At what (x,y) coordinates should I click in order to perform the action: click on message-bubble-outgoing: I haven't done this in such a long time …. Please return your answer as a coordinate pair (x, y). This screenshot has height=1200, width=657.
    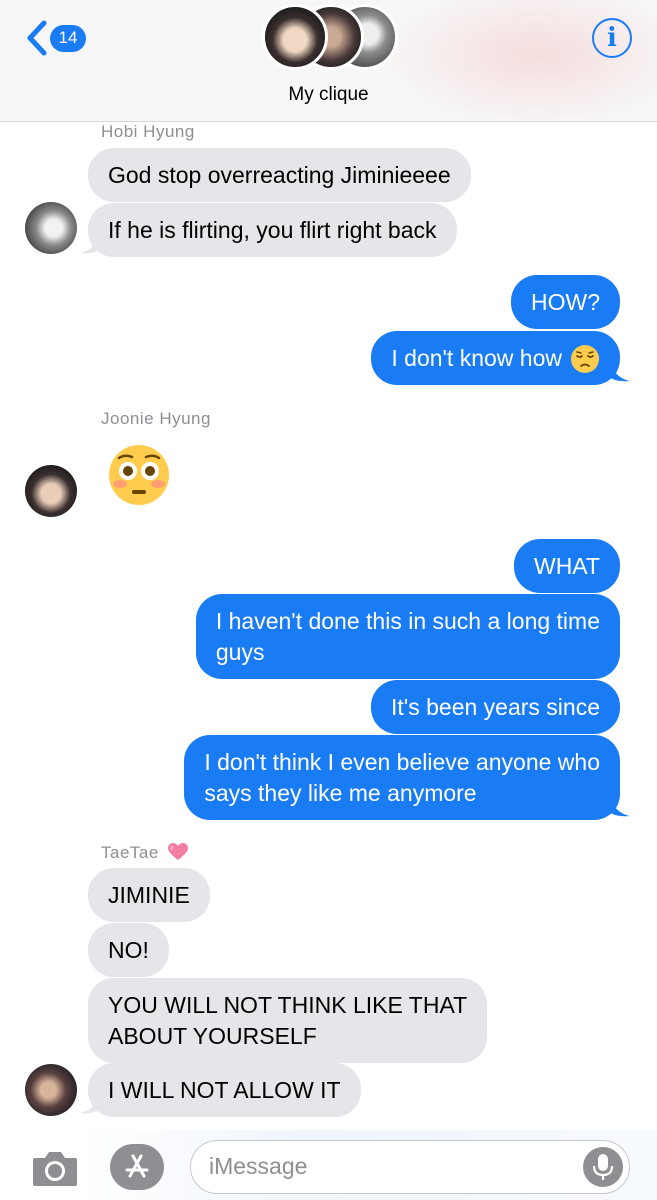
    Looking at the image, I should click on (407, 636).